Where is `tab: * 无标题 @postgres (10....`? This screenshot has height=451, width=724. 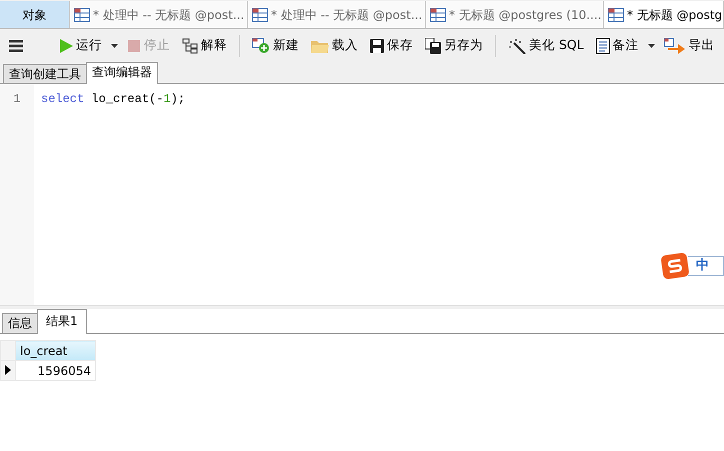 tab: * 无标题 @postgres (10.... is located at coordinates (515, 14).